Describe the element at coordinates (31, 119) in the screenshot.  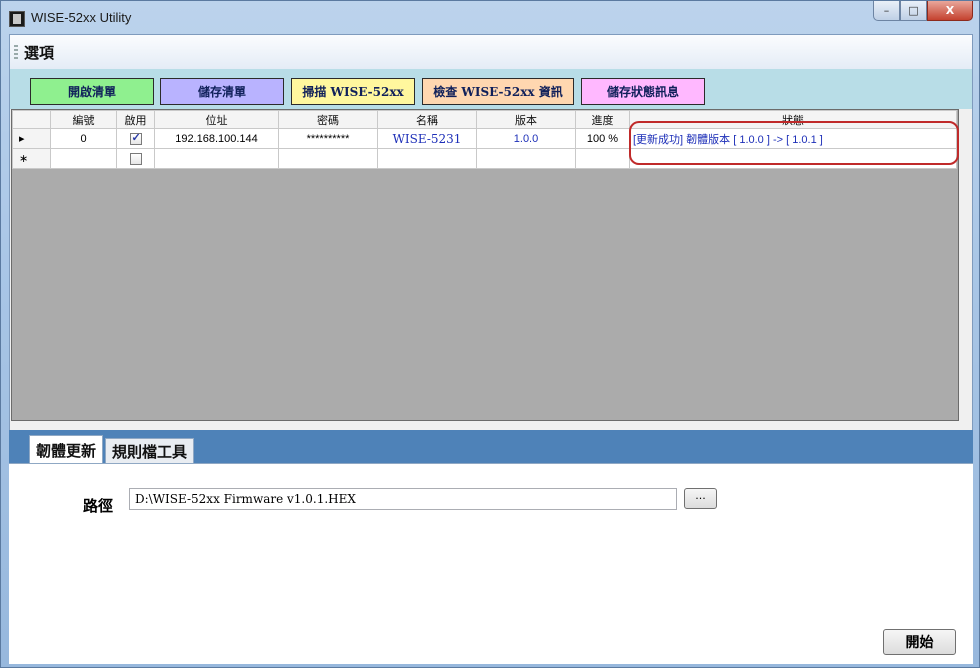
I see `row-header-corner` at that location.